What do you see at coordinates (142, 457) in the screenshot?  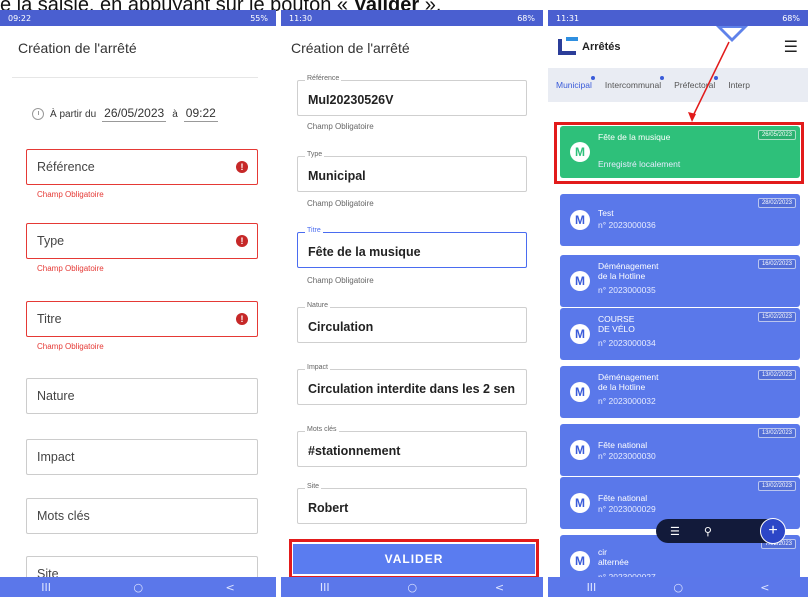 I see `impact-field: Impact` at bounding box center [142, 457].